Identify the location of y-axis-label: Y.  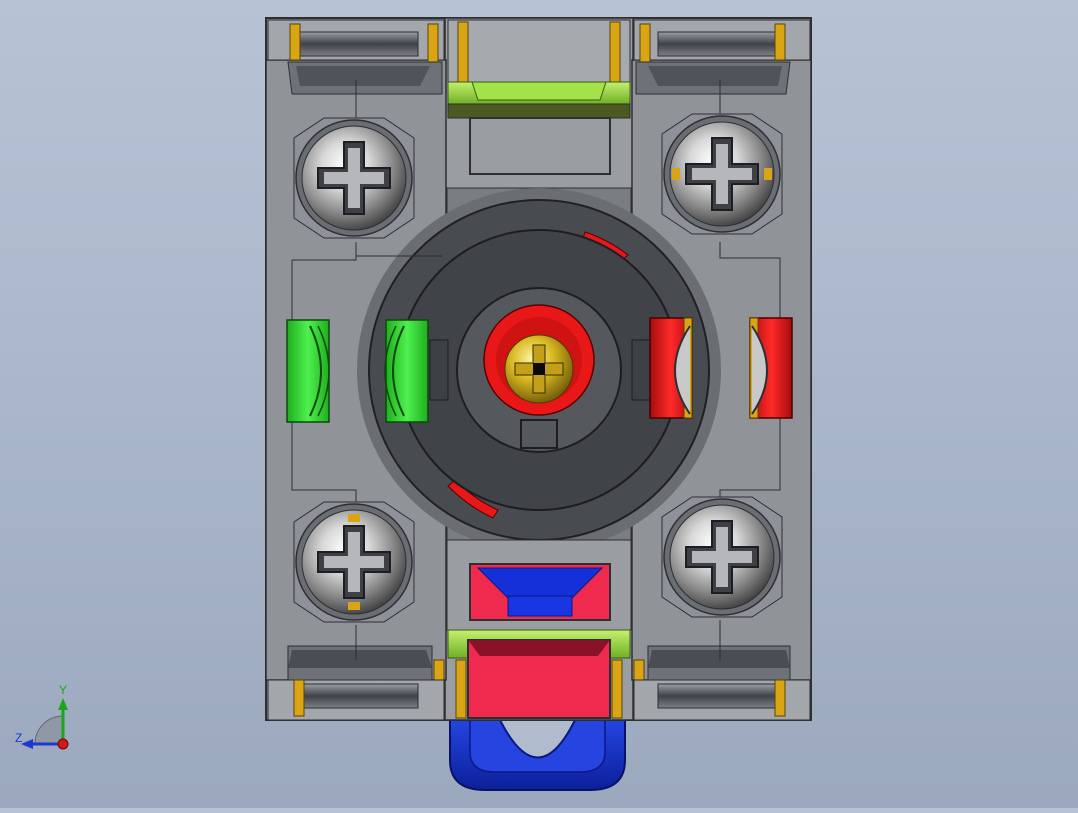
(63, 690).